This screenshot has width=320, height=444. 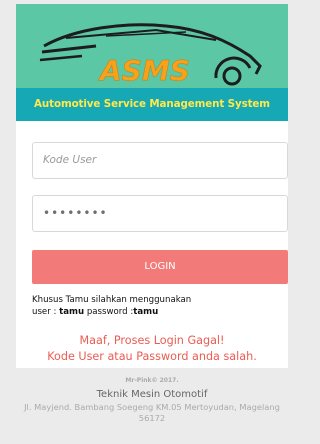 What do you see at coordinates (152, 418) in the screenshot?
I see `address-line2: 56172` at bounding box center [152, 418].